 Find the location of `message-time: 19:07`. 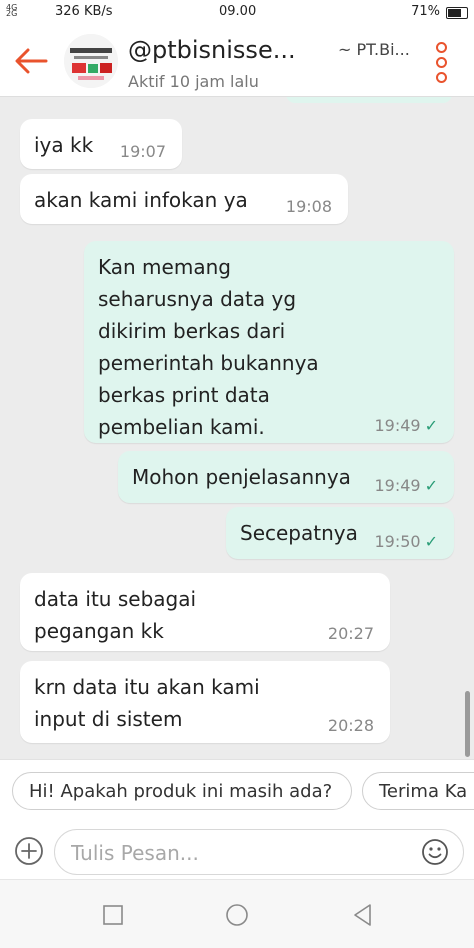

message-time: 19:07 is located at coordinates (143, 152).